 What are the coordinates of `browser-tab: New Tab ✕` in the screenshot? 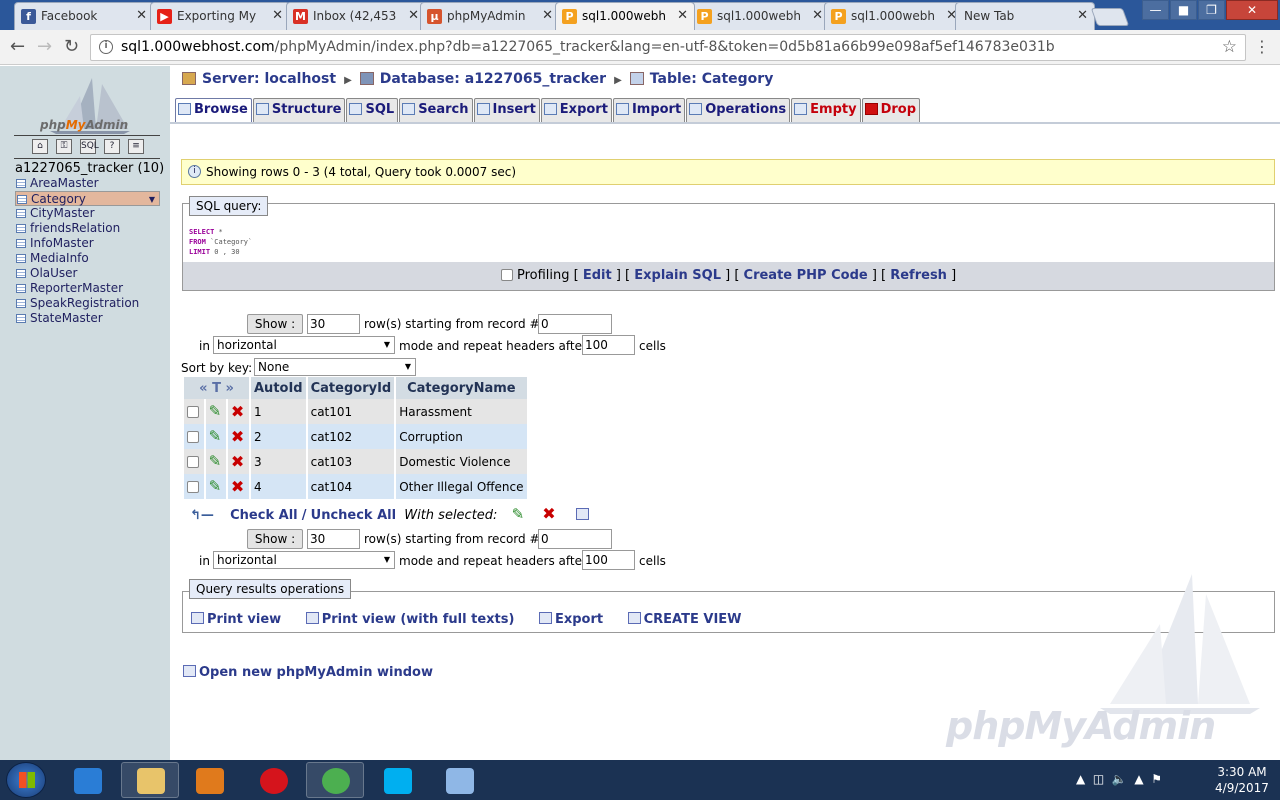 It's located at (1025, 16).